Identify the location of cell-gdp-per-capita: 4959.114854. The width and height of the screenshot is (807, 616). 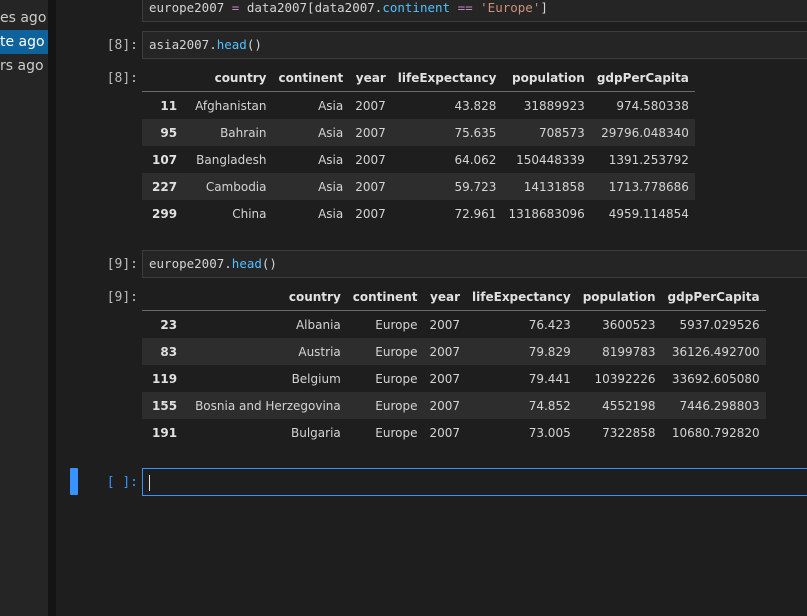
(648, 213).